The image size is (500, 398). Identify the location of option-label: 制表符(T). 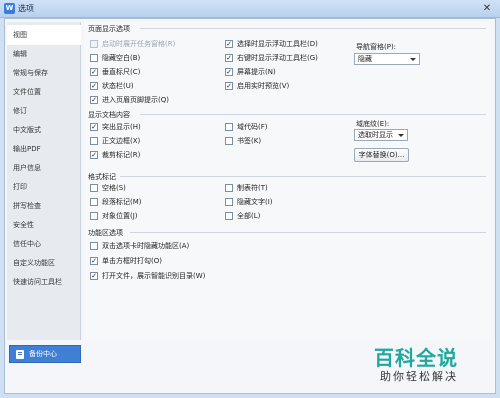
(252, 188).